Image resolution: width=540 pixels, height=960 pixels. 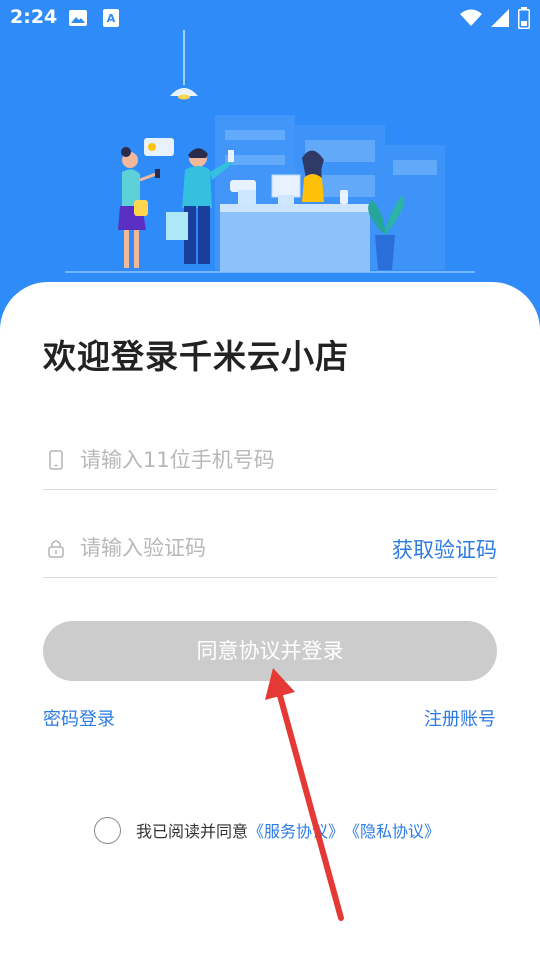 I want to click on svg-text: A, so click(x=111, y=18).